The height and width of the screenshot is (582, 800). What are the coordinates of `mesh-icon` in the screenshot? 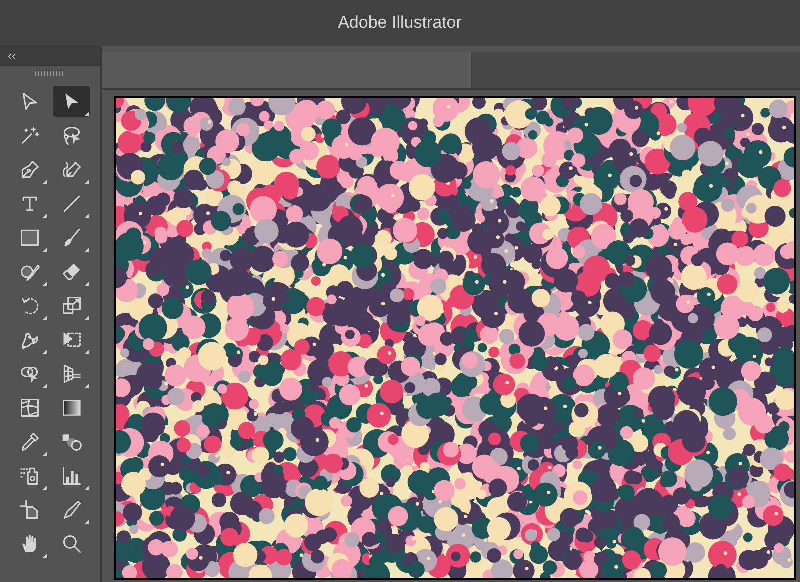 It's located at (29, 407).